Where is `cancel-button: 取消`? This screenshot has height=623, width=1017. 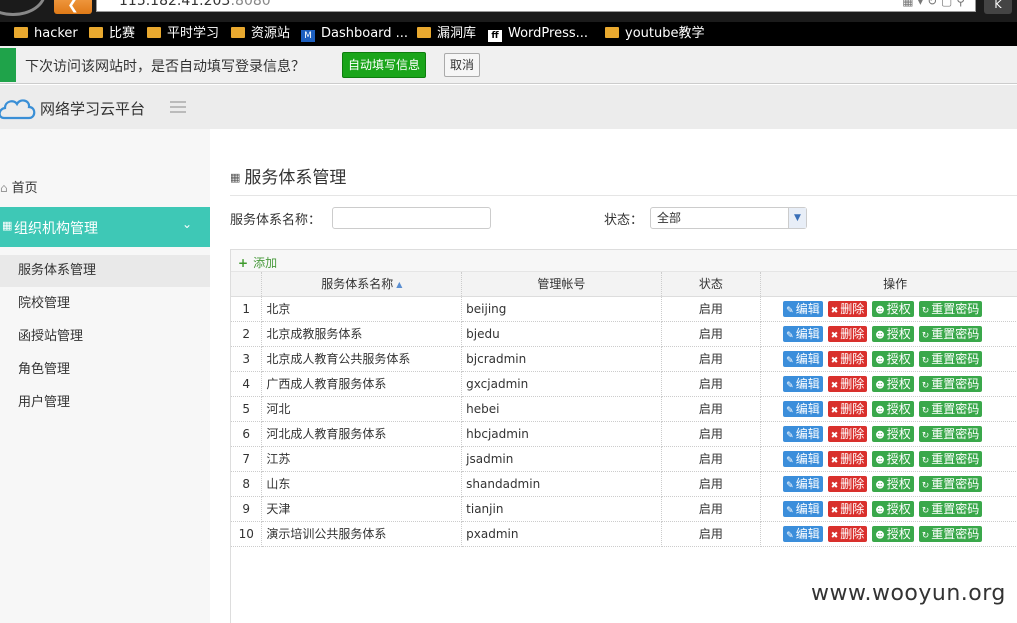
cancel-button: 取消 is located at coordinates (462, 65).